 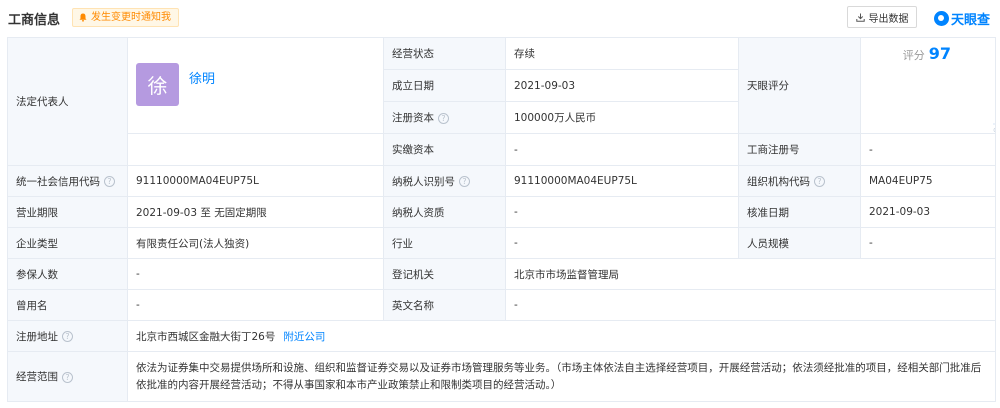 What do you see at coordinates (928, 181) in the screenshot?
I see `org-code-value: MA04EUP75` at bounding box center [928, 181].